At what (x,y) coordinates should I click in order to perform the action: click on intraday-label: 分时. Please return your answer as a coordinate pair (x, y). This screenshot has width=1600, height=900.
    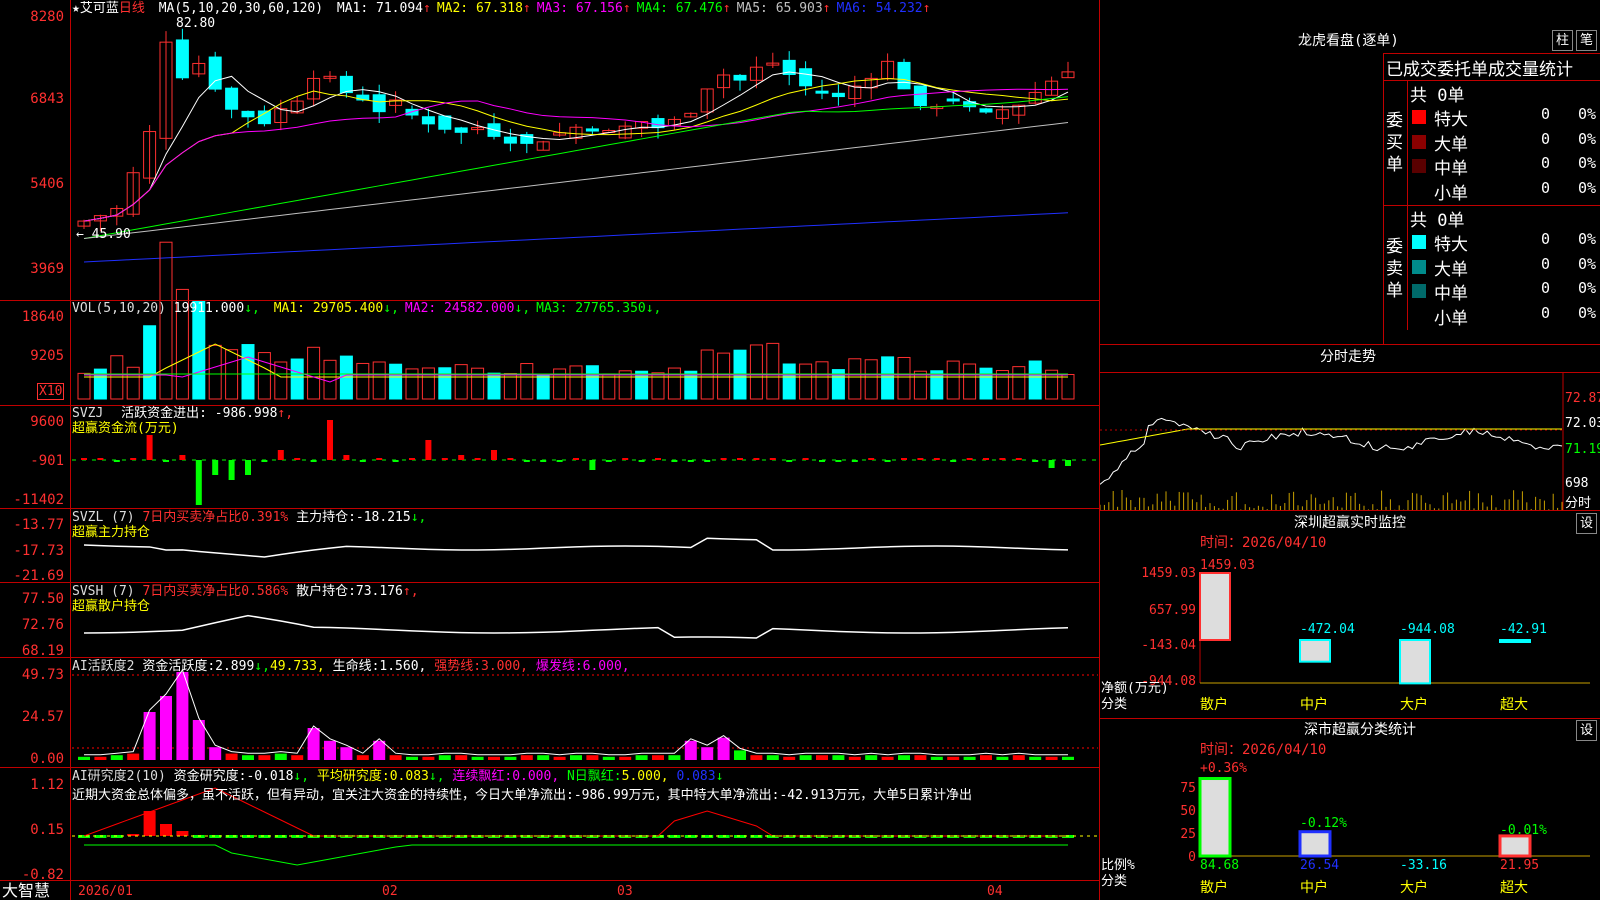
    Looking at the image, I should click on (1578, 503).